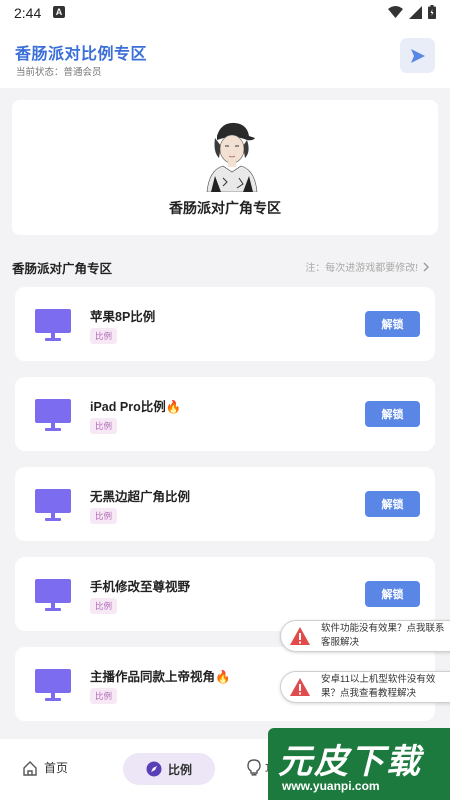 The width and height of the screenshot is (450, 800). Describe the element at coordinates (28, 13) in the screenshot. I see `status-time: 2:44` at that location.